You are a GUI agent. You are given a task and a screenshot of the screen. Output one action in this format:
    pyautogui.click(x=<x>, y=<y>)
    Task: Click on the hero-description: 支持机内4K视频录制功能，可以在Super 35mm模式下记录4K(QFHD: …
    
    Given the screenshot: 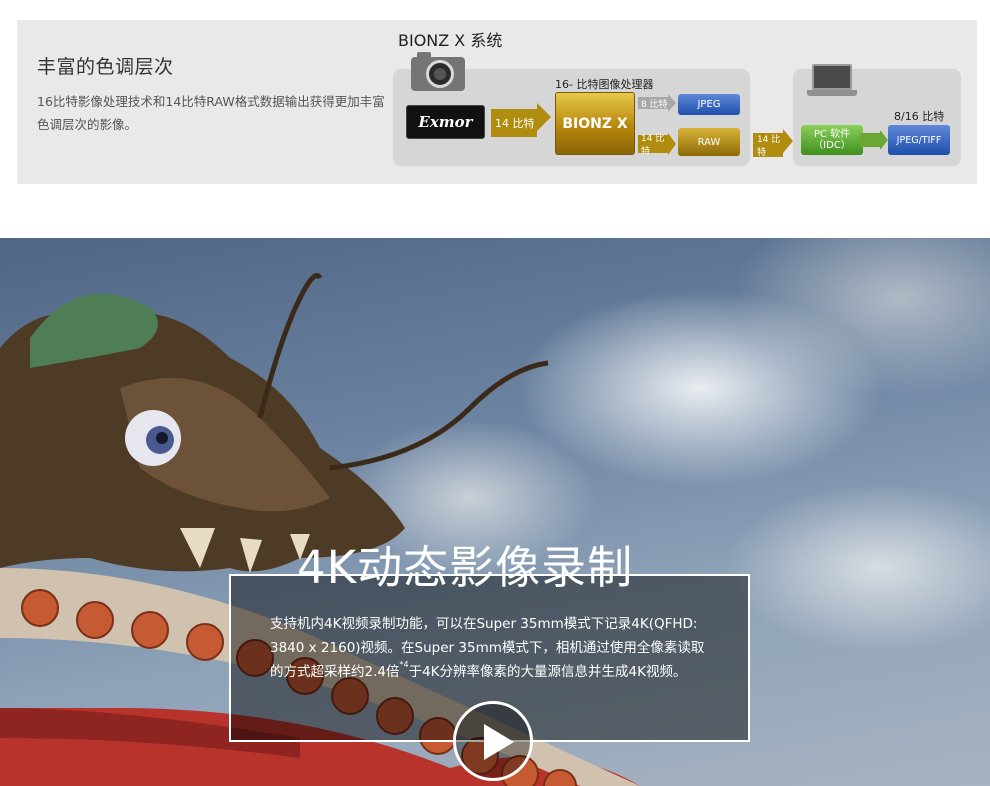 What is the action you would take?
    pyautogui.click(x=492, y=648)
    